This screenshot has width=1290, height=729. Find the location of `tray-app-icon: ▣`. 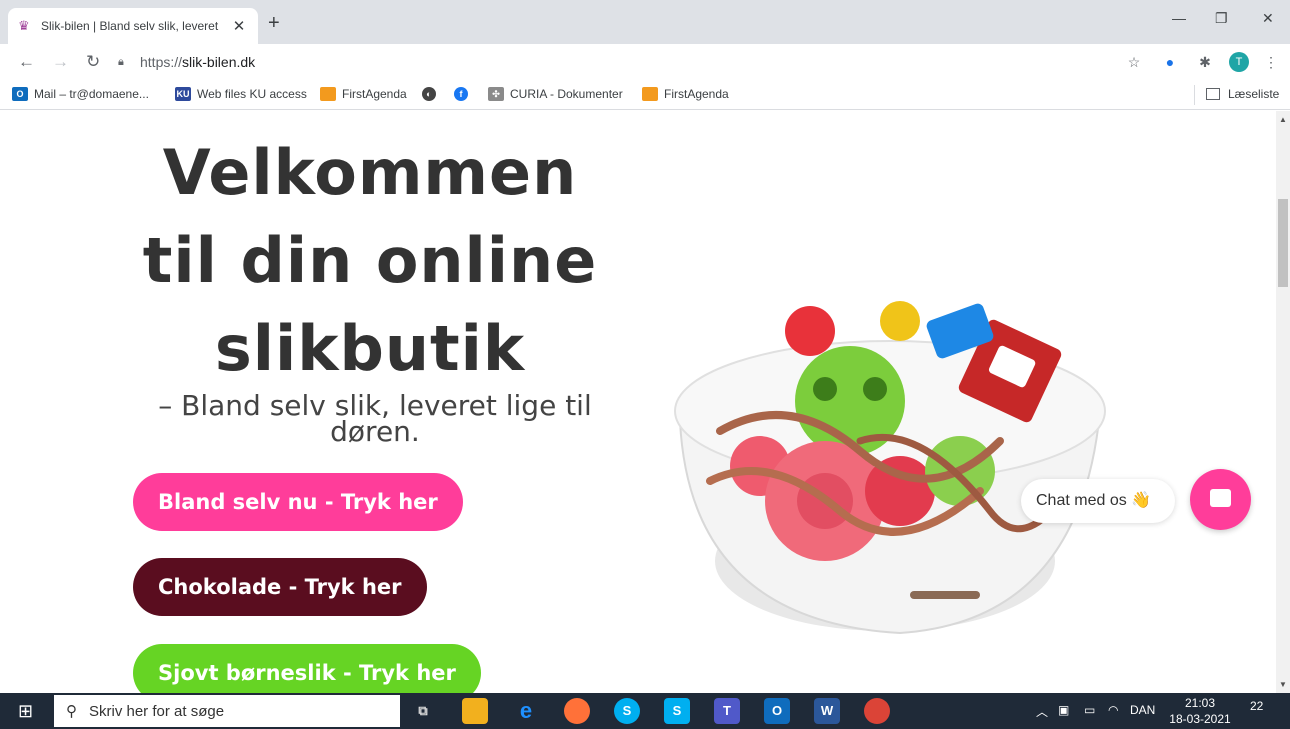

tray-app-icon: ▣ is located at coordinates (1063, 710).